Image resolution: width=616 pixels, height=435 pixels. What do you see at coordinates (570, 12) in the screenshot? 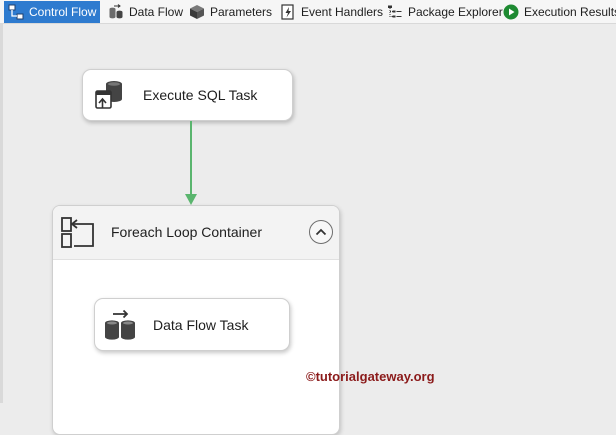
I see `tab-label: Execution Results` at bounding box center [570, 12].